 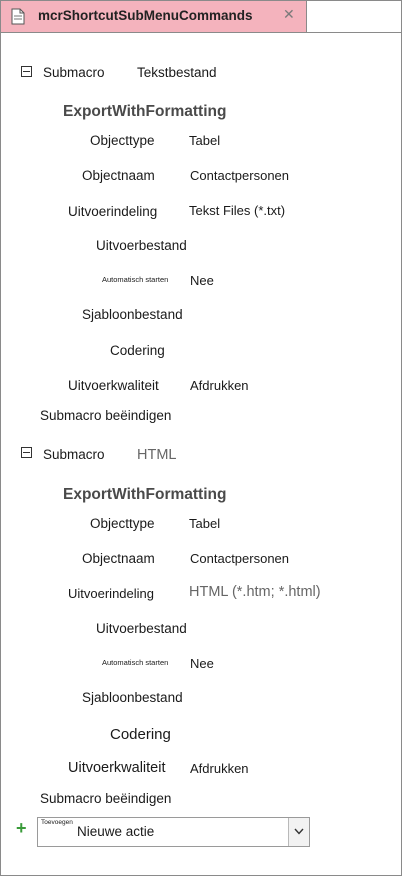 I want to click on close-icon: ✕, so click(x=289, y=14).